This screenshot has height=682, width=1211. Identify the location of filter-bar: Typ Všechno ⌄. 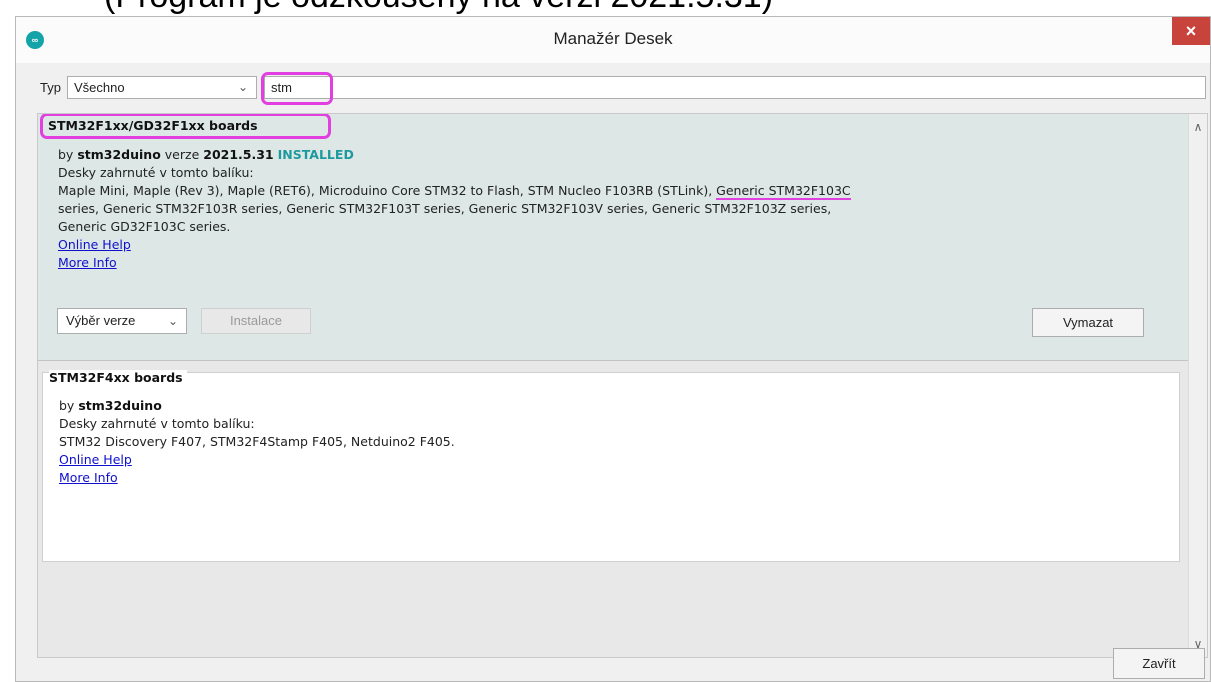
(621, 88).